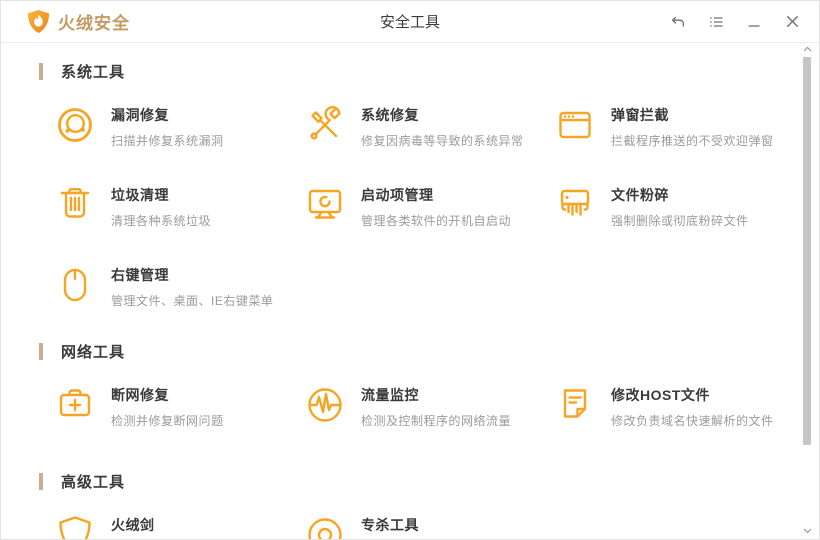  What do you see at coordinates (167, 126) in the screenshot?
I see `tool-text: 漏洞修复扫描并修复系统漏洞` at bounding box center [167, 126].